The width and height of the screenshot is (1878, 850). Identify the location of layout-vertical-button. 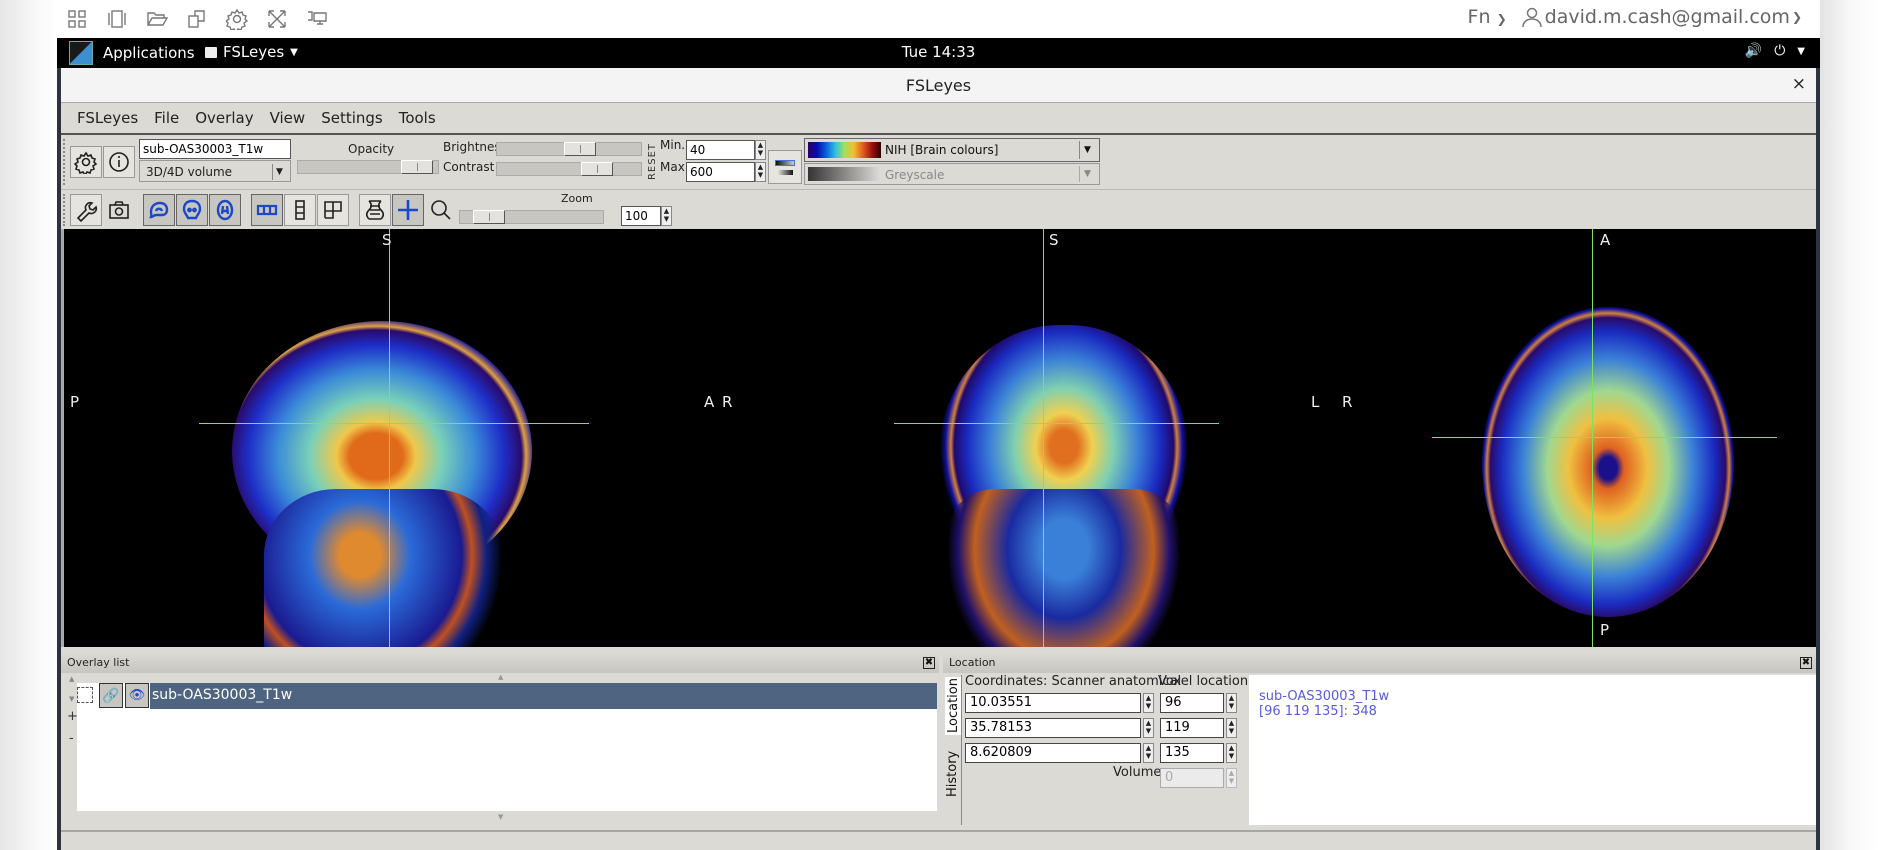
(300, 210).